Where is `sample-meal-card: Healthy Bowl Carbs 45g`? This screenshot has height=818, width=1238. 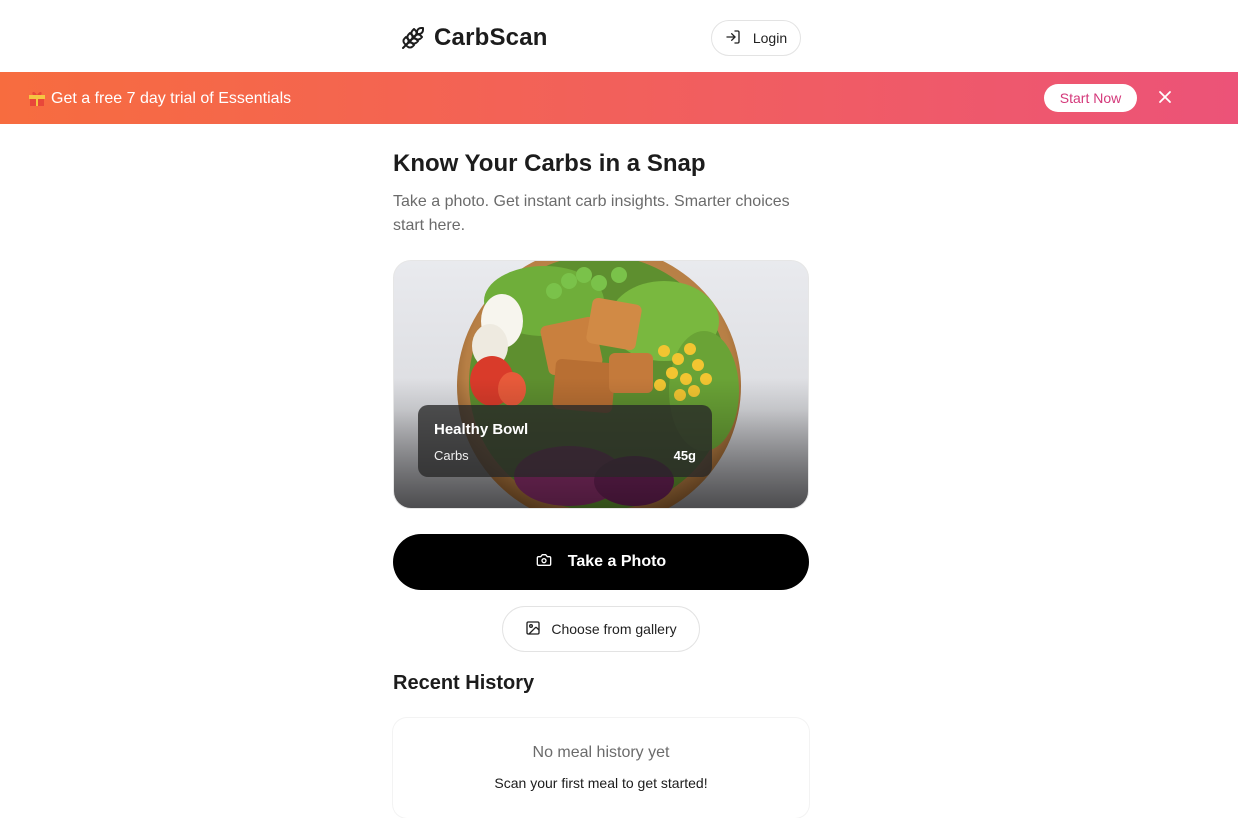
sample-meal-card: Healthy Bowl Carbs 45g is located at coordinates (601, 384).